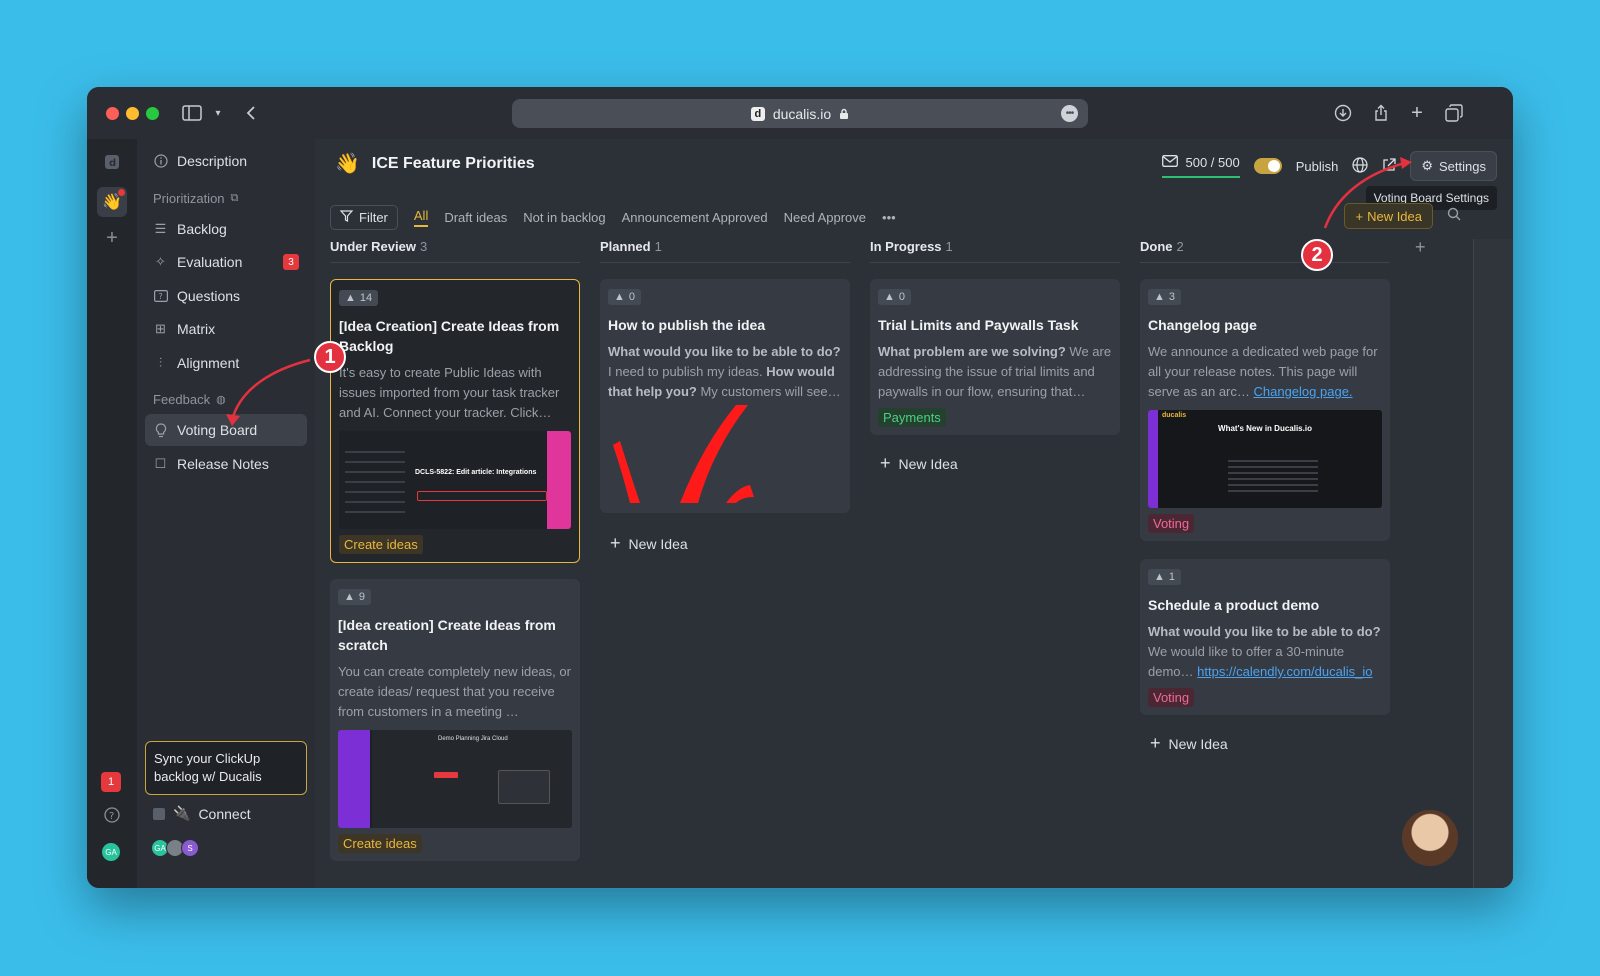  I want to click on annotation-marker-2: 2, so click(1317, 255).